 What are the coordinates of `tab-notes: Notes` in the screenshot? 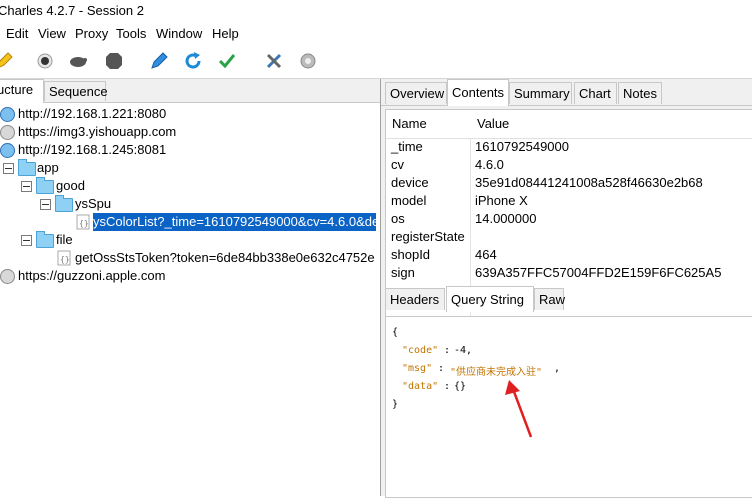 It's located at (640, 93).